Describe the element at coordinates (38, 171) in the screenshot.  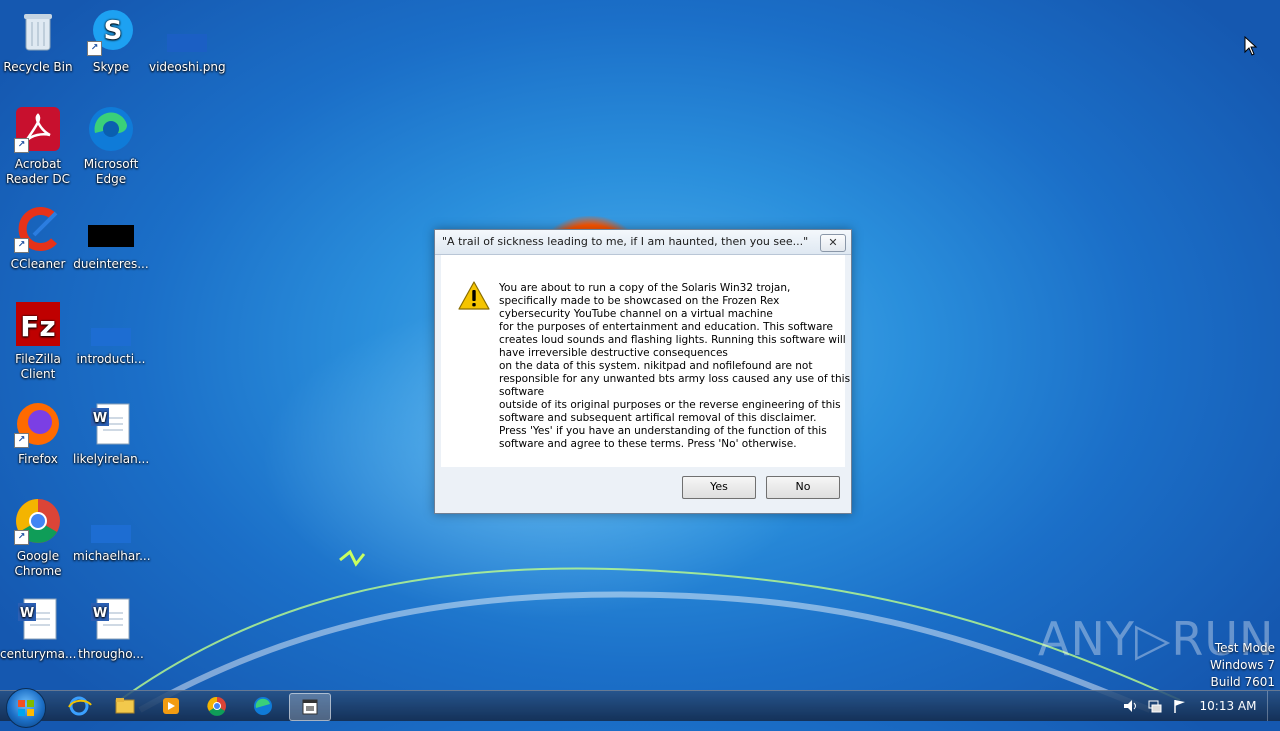
I see `desktop-icon-label: Acrobat Reader DC` at that location.